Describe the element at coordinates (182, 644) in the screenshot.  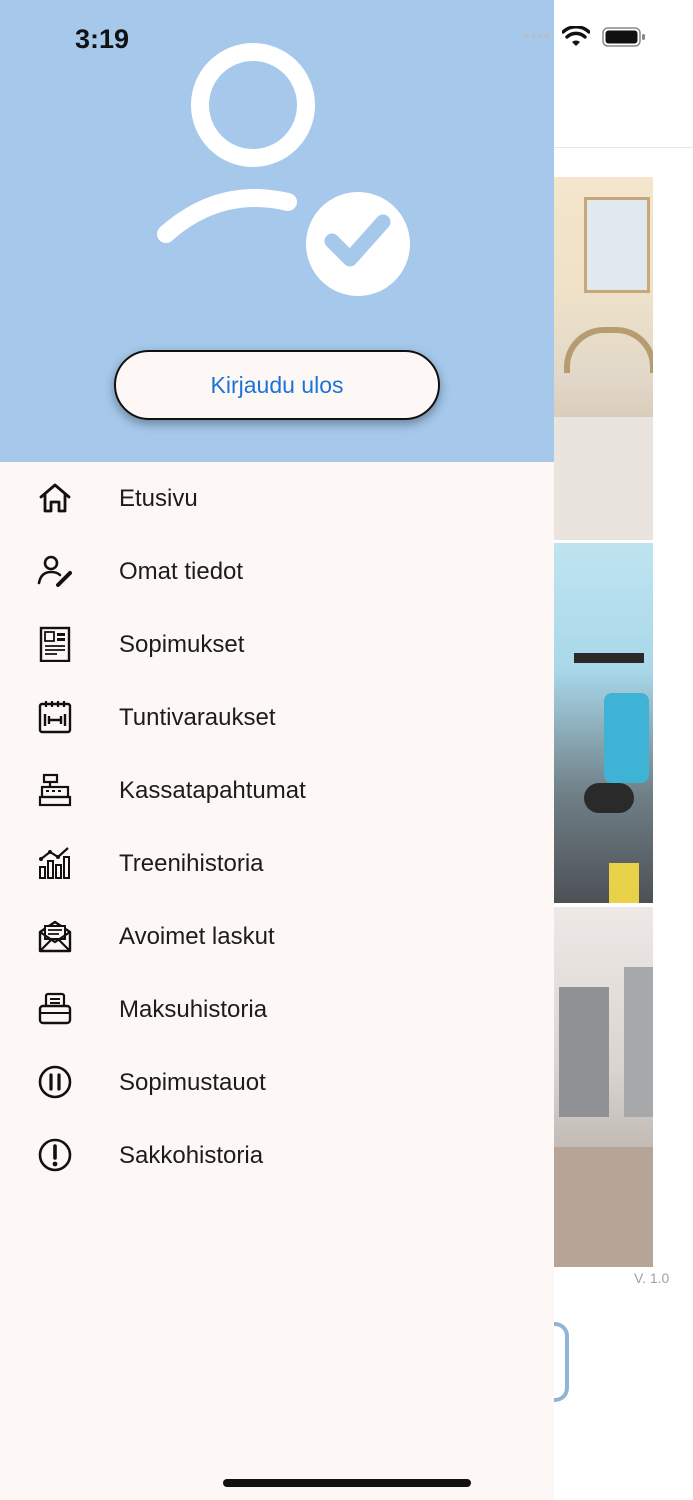
I see `menu-item-label: Sopimukset` at that location.